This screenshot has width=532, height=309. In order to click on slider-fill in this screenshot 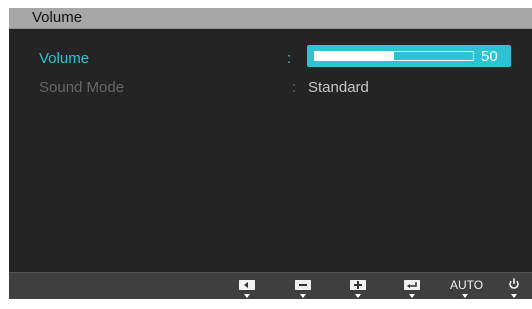, I will do `click(354, 56)`.